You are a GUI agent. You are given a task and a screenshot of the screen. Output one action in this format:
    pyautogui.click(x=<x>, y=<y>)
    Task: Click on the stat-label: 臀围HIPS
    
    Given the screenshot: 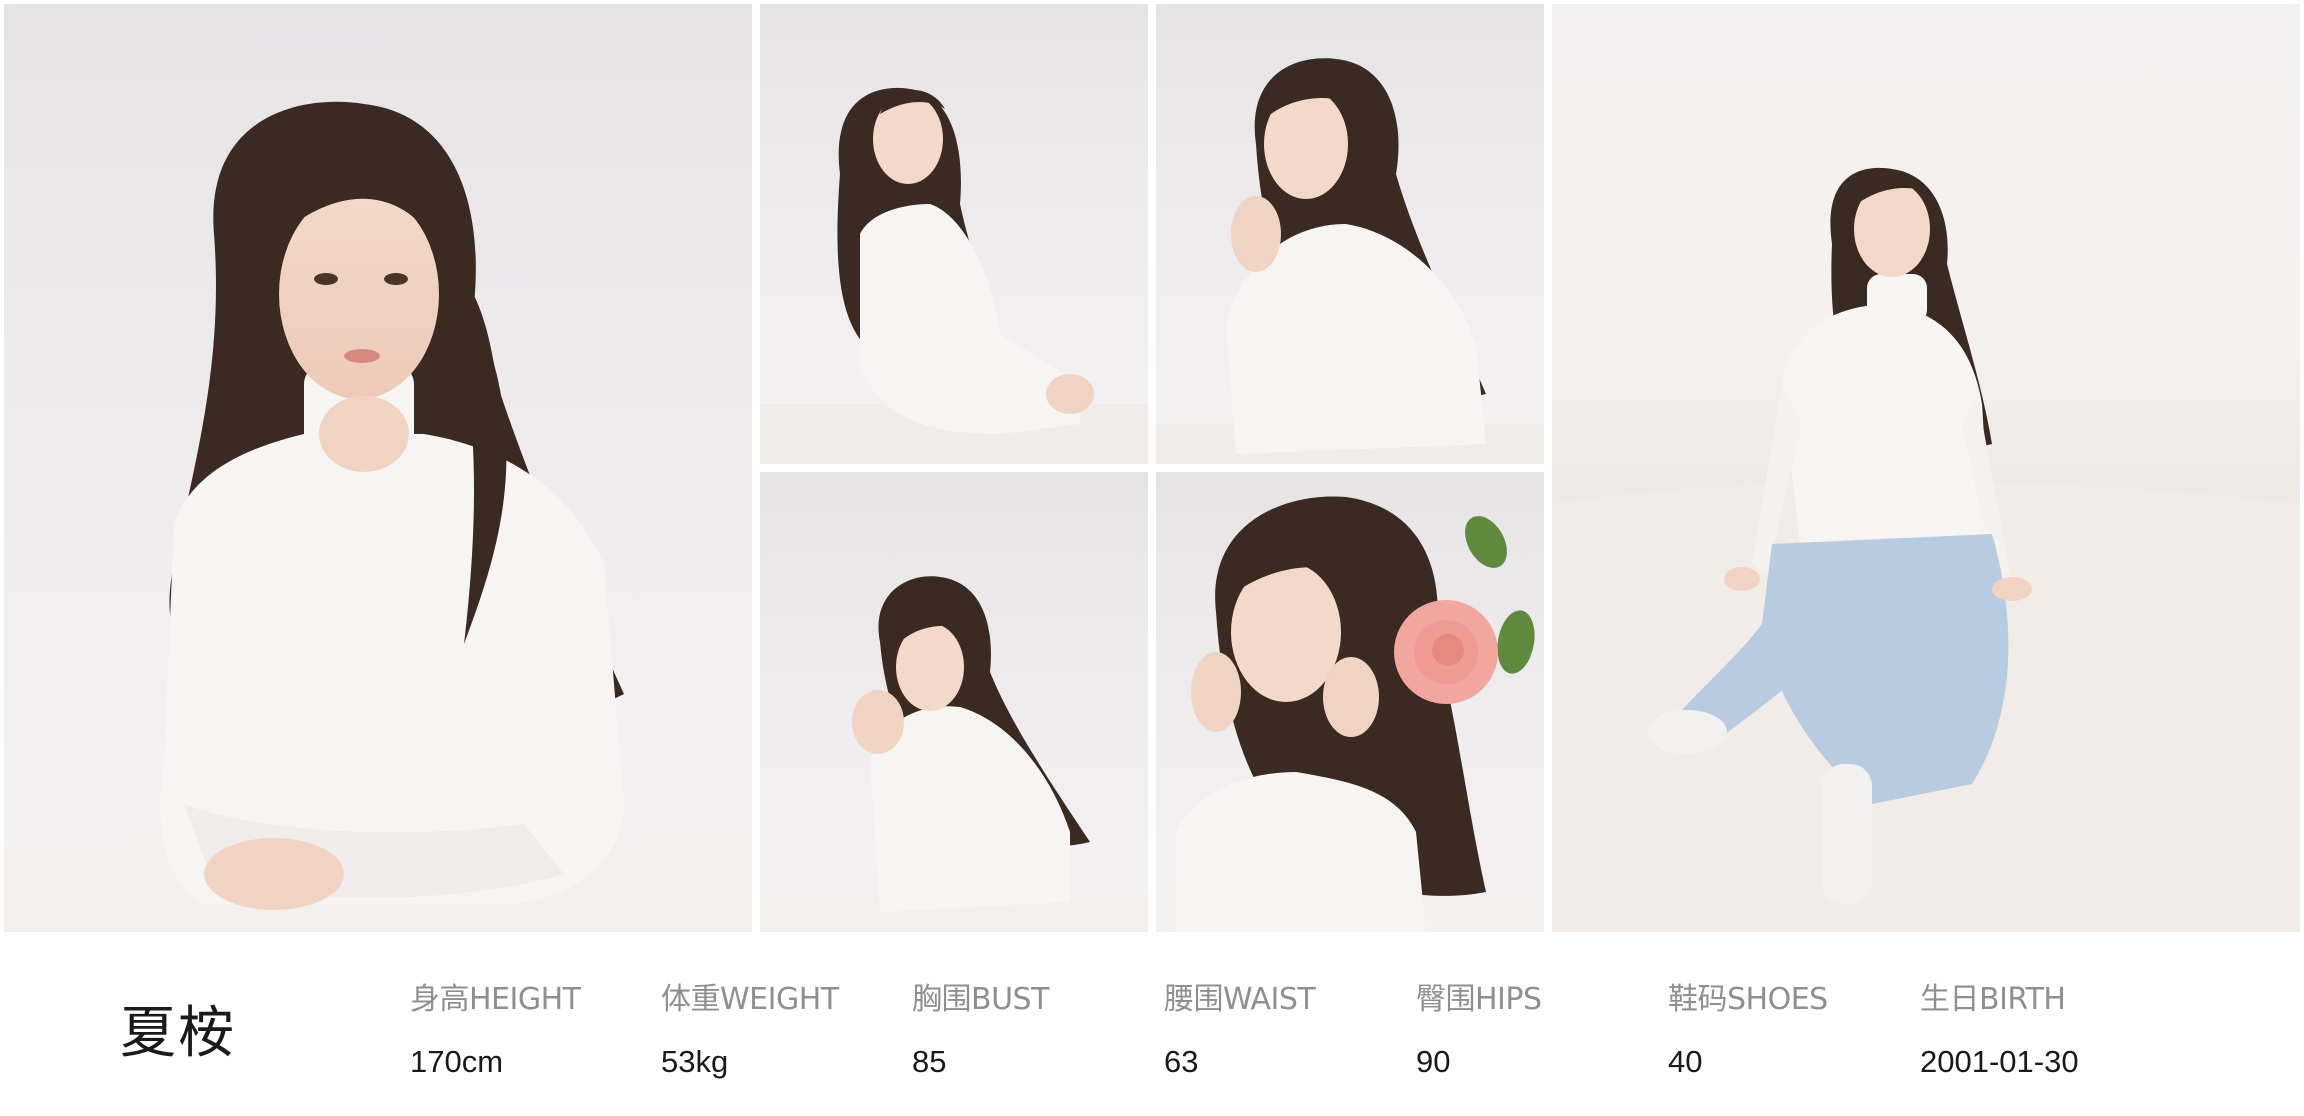 What is the action you would take?
    pyautogui.click(x=1479, y=999)
    